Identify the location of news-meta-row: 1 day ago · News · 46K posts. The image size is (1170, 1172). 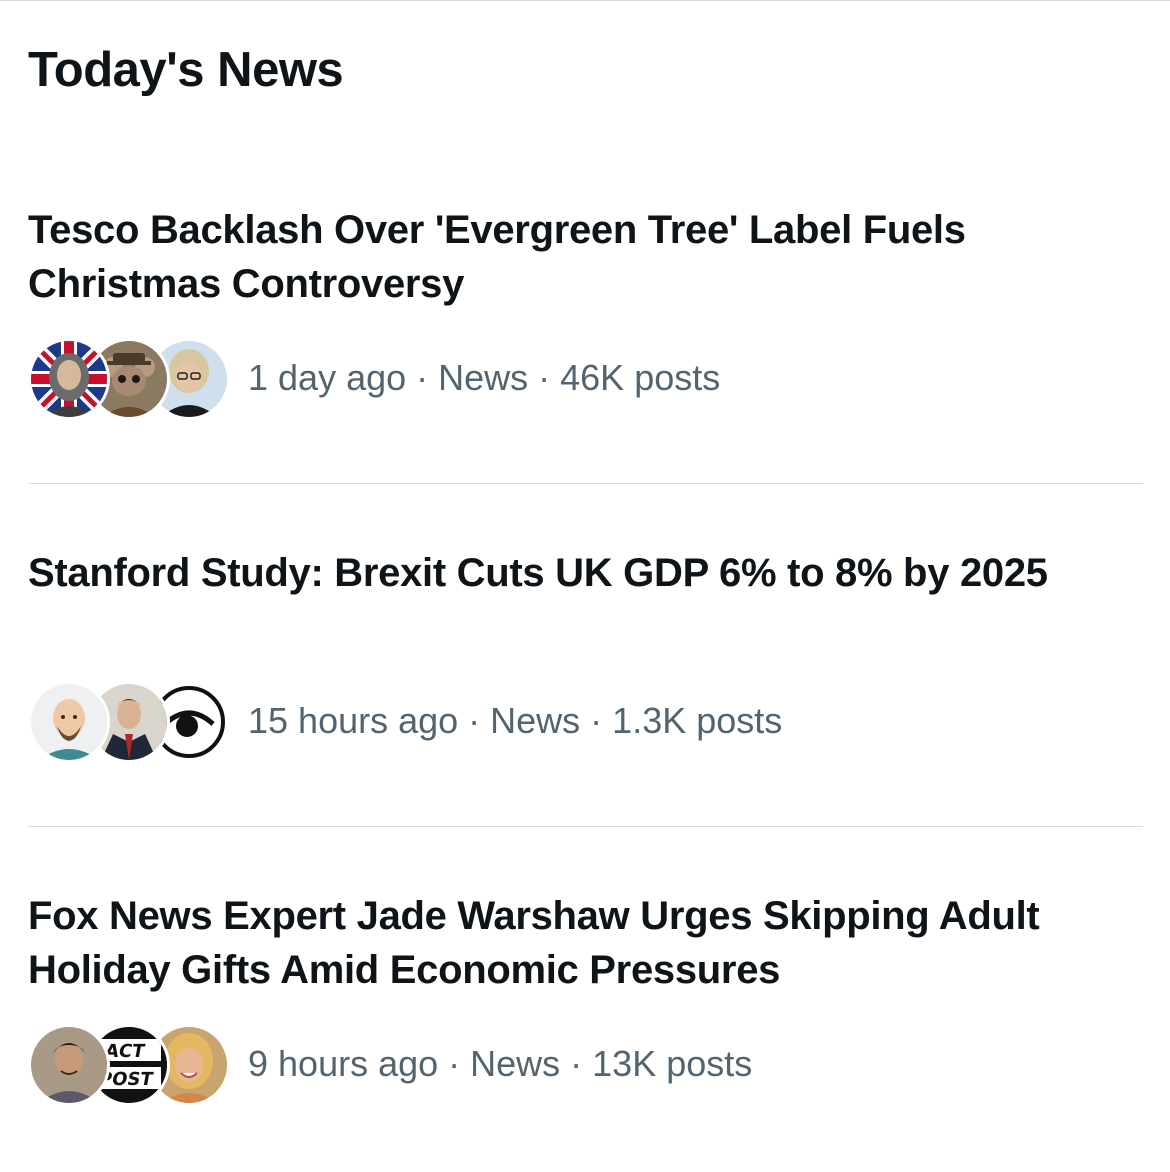
(374, 378).